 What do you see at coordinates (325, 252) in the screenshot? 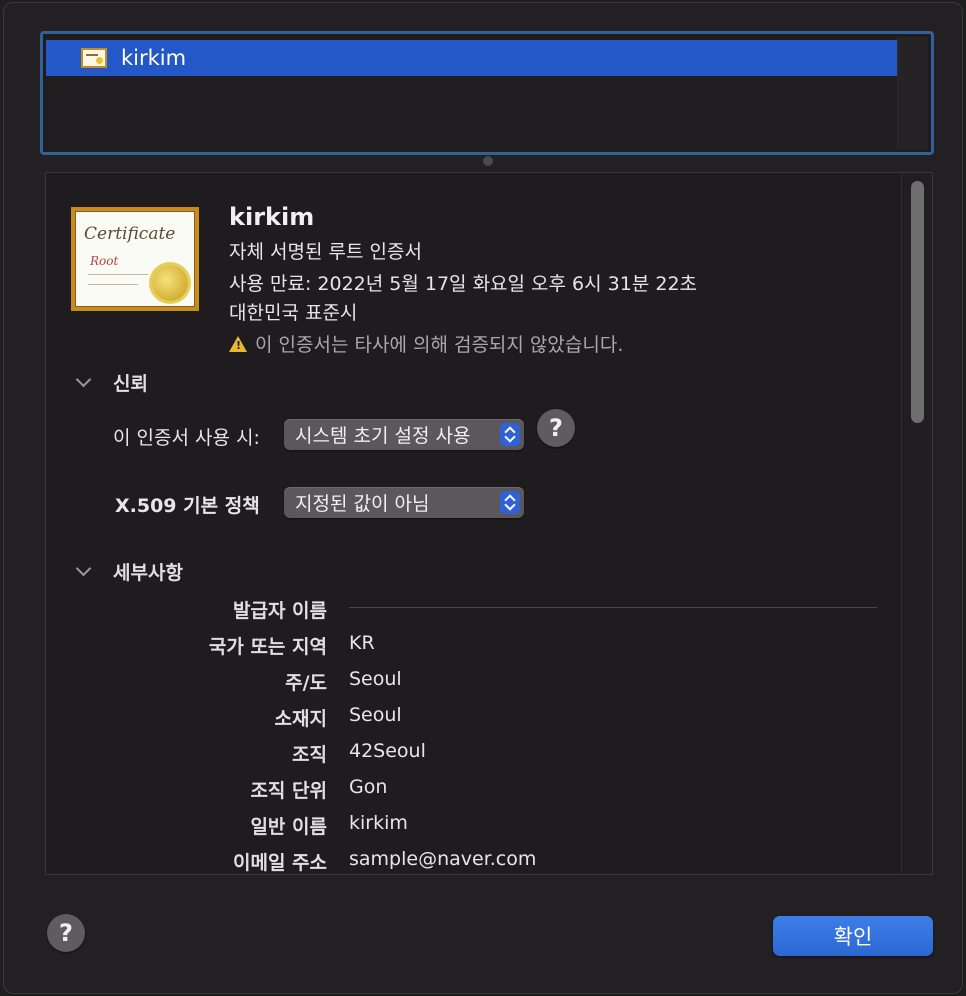
I see `certificate-kind: 자체 서명된 루트 인증서` at bounding box center [325, 252].